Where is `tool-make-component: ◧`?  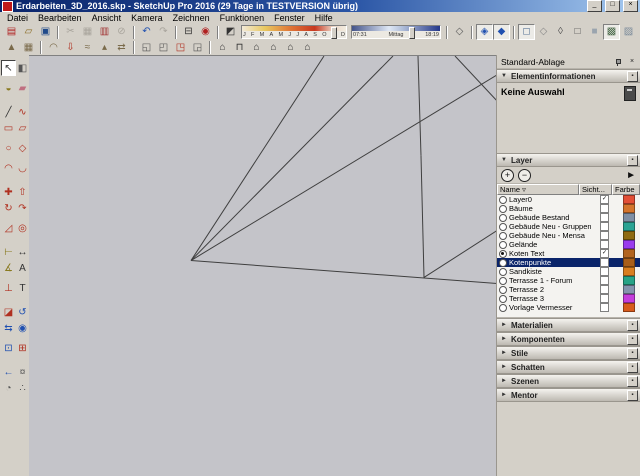 tool-make-component: ◧ is located at coordinates (22, 68).